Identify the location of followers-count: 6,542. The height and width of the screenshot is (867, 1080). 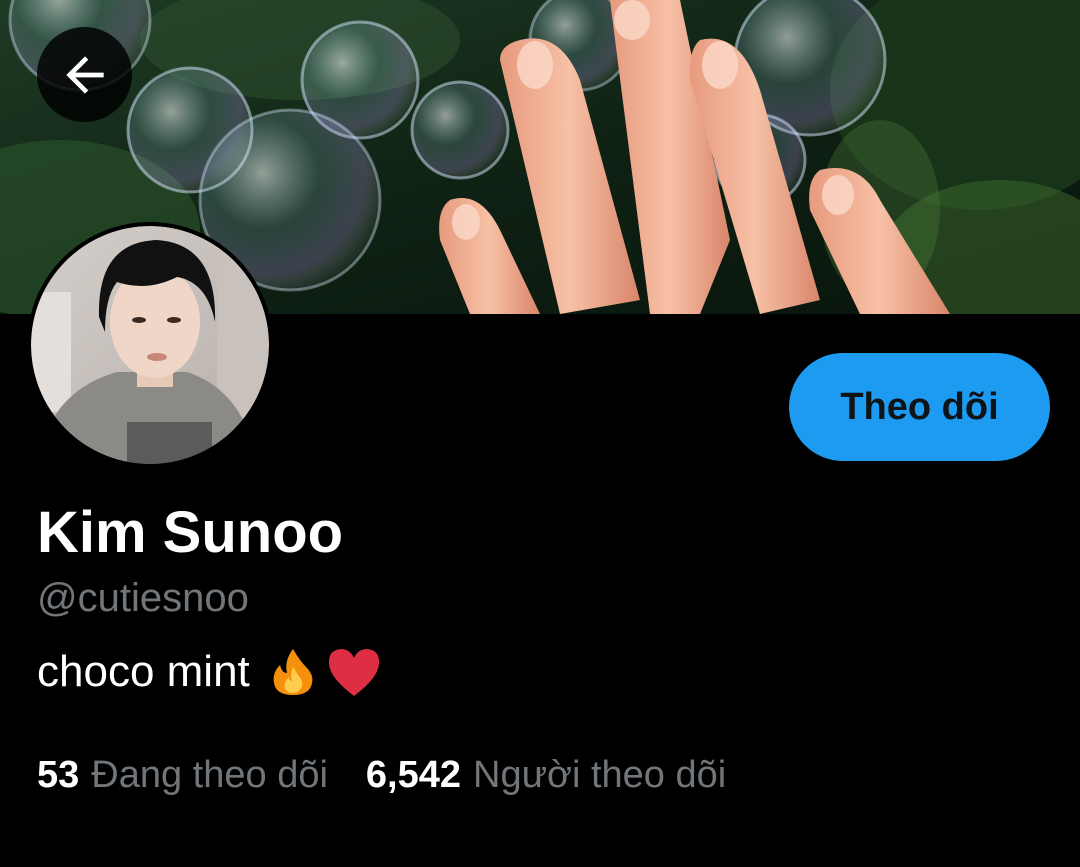
(413, 775).